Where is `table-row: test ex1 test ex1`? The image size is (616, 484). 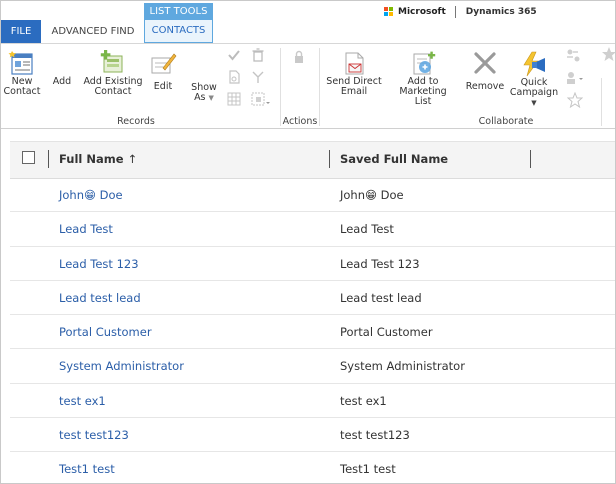 table-row: test ex1 test ex1 is located at coordinates (312, 401).